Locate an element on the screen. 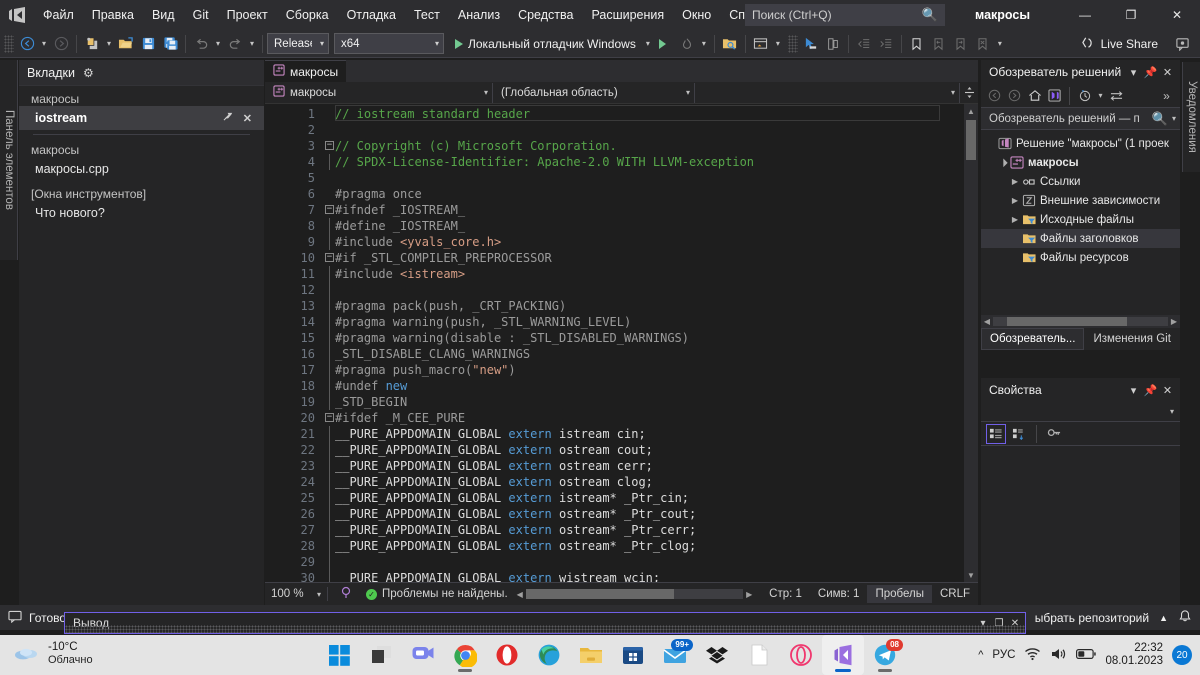 Image resolution: width=1200 pixels, height=675 pixels. tray-chevron-up-icon: ^ is located at coordinates (980, 655).